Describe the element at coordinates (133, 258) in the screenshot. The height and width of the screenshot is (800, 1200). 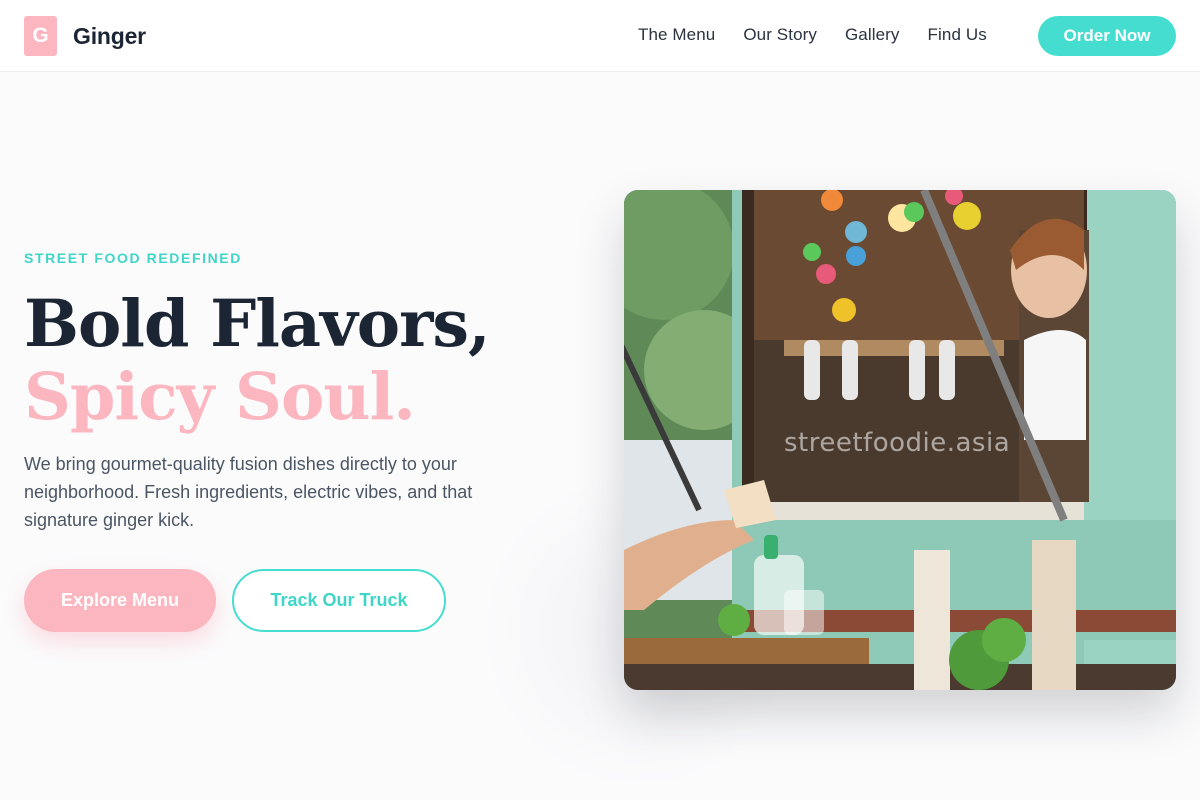
I see `hero-eyebrow: STREET FOOD REDEFINED` at that location.